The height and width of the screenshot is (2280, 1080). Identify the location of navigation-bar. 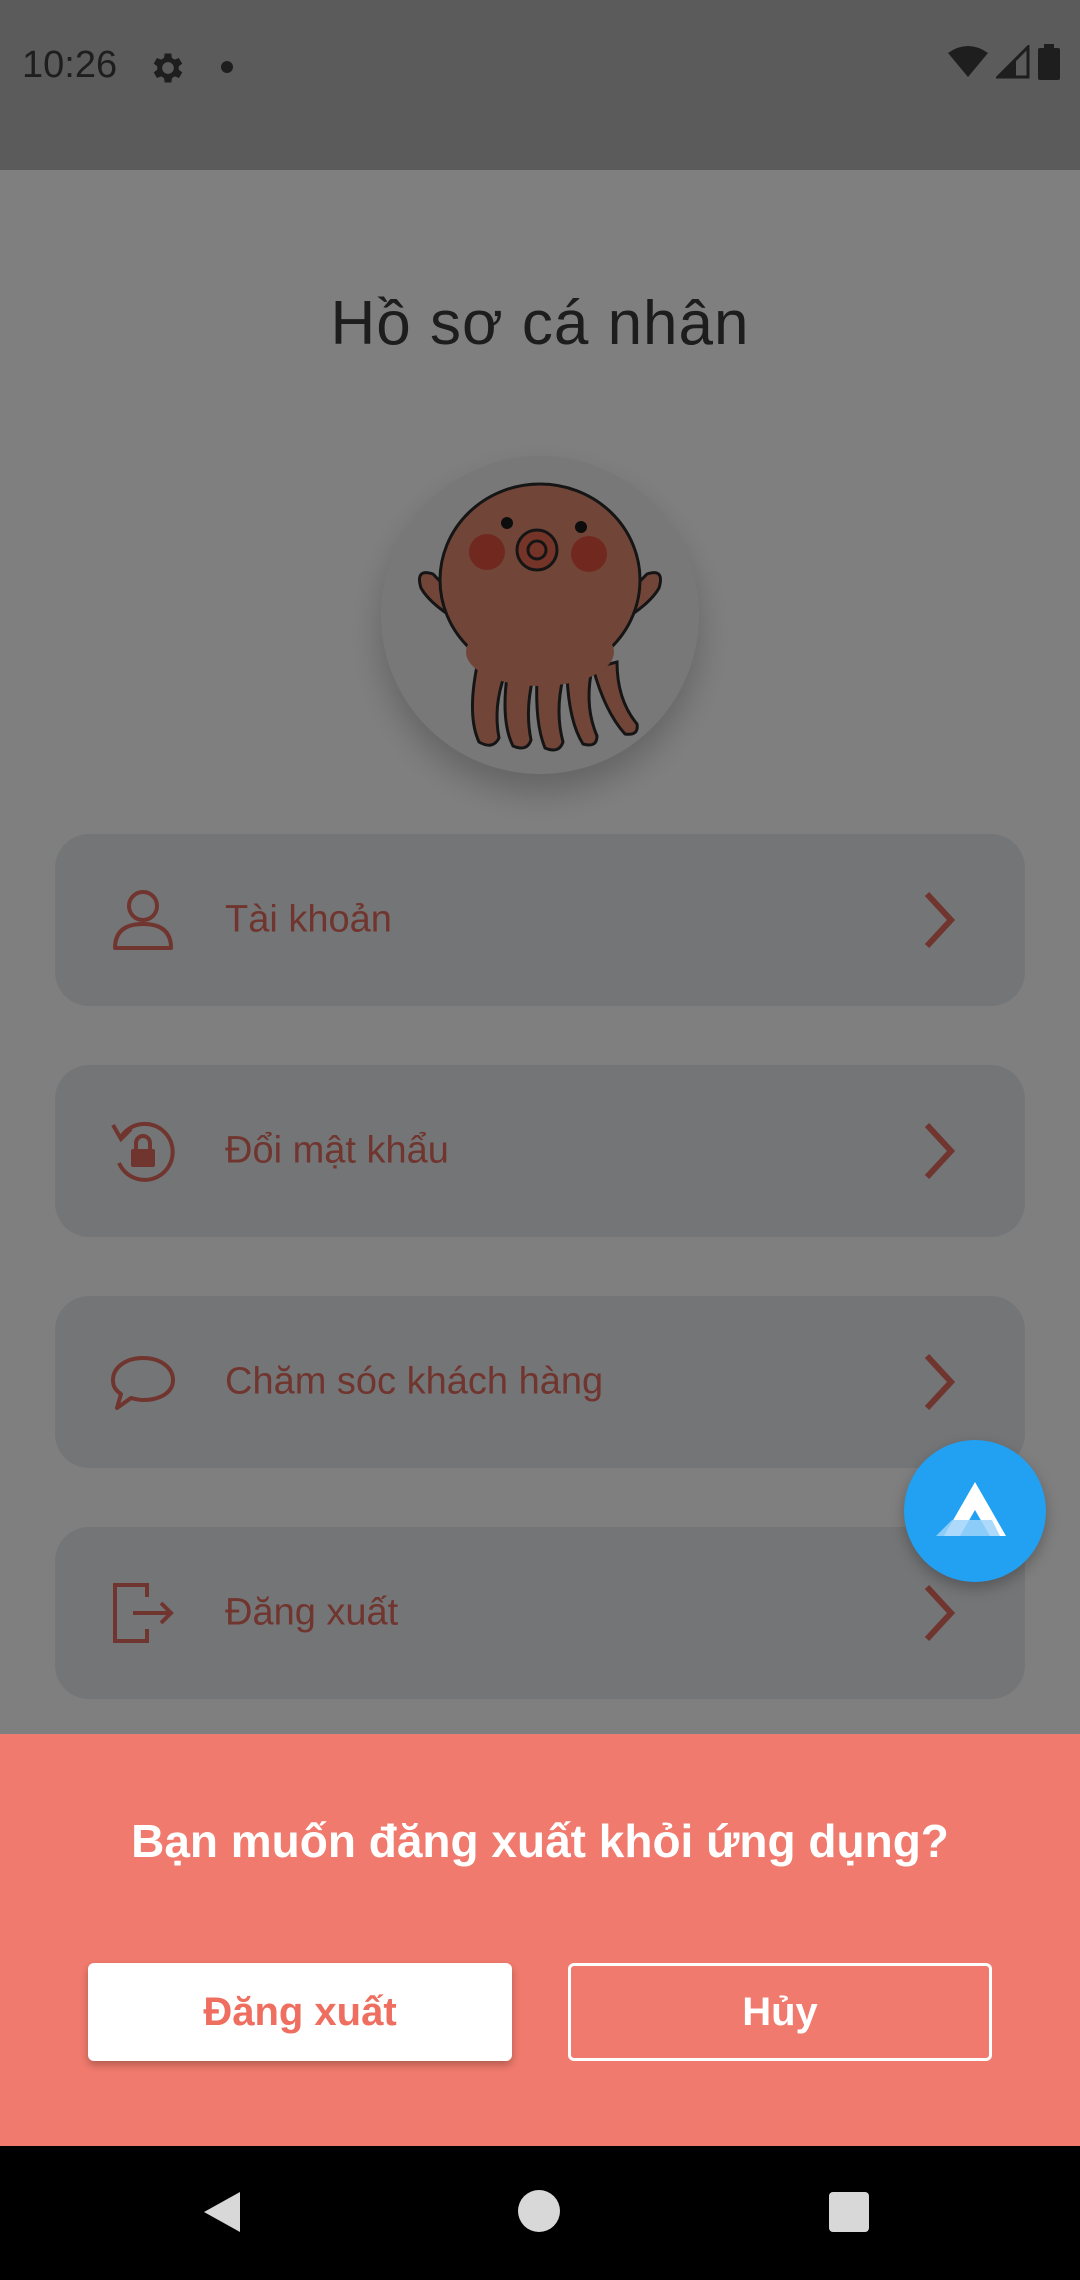
(540, 2213).